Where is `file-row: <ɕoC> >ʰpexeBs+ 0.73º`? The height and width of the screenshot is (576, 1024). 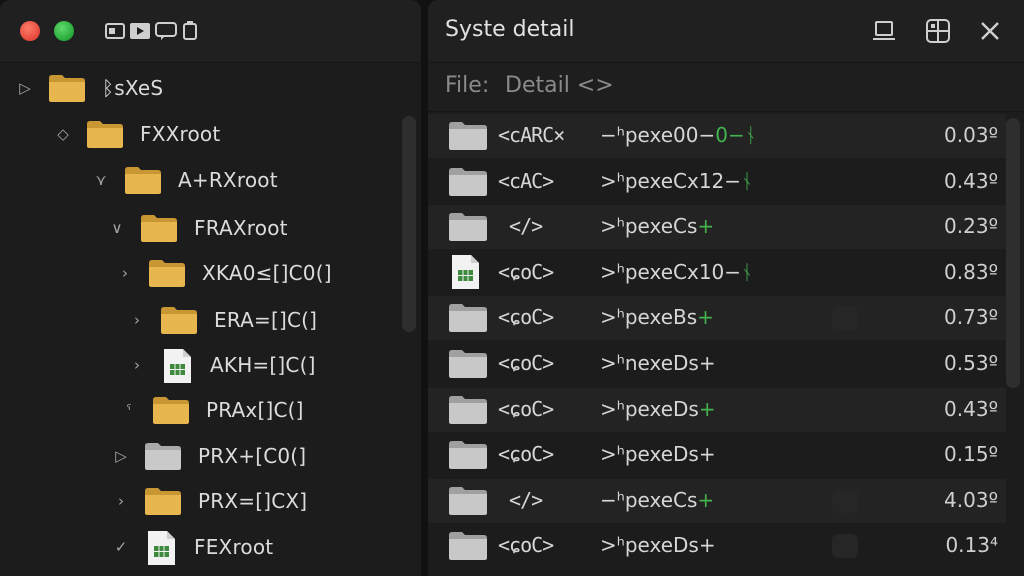 file-row: <ɕoC> >ʰpexeBs+ 0.73º is located at coordinates (717, 318).